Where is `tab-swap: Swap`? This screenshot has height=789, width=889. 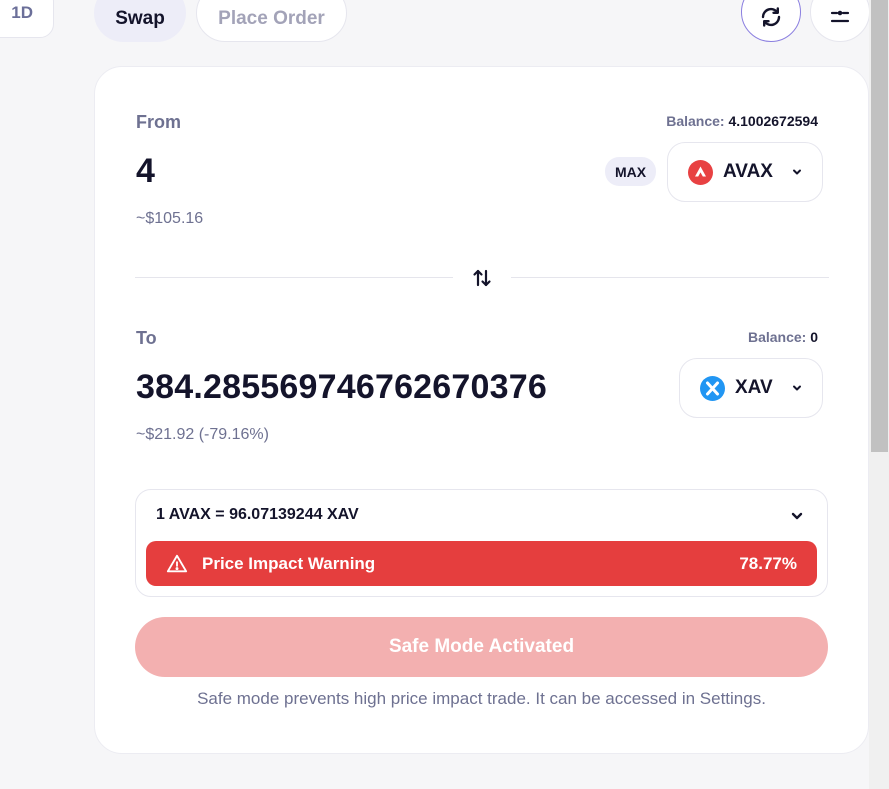 tab-swap: Swap is located at coordinates (140, 21).